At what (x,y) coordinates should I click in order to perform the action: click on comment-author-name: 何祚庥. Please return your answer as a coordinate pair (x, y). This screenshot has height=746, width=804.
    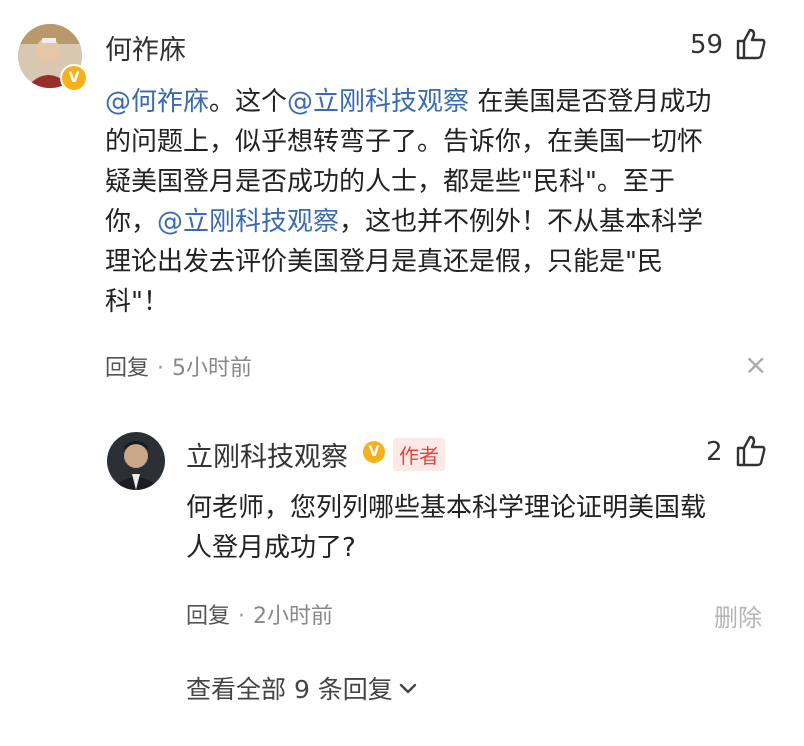
    Looking at the image, I should click on (145, 47).